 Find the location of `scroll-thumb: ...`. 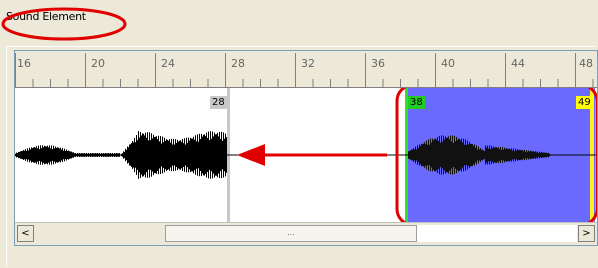

scroll-thumb: ... is located at coordinates (291, 233).